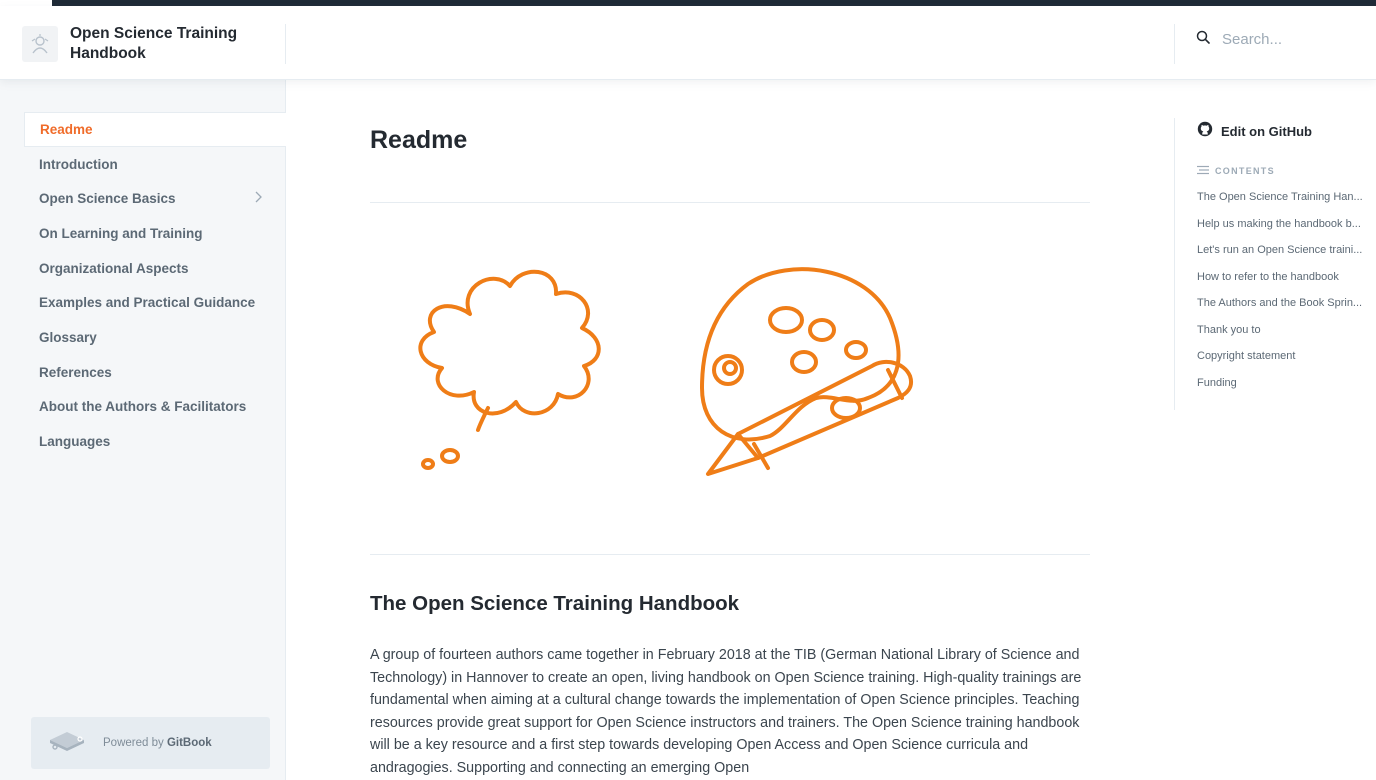 The width and height of the screenshot is (1376, 780). Describe the element at coordinates (121, 233) in the screenshot. I see `sidebar-item-label: On Learning and Training` at that location.